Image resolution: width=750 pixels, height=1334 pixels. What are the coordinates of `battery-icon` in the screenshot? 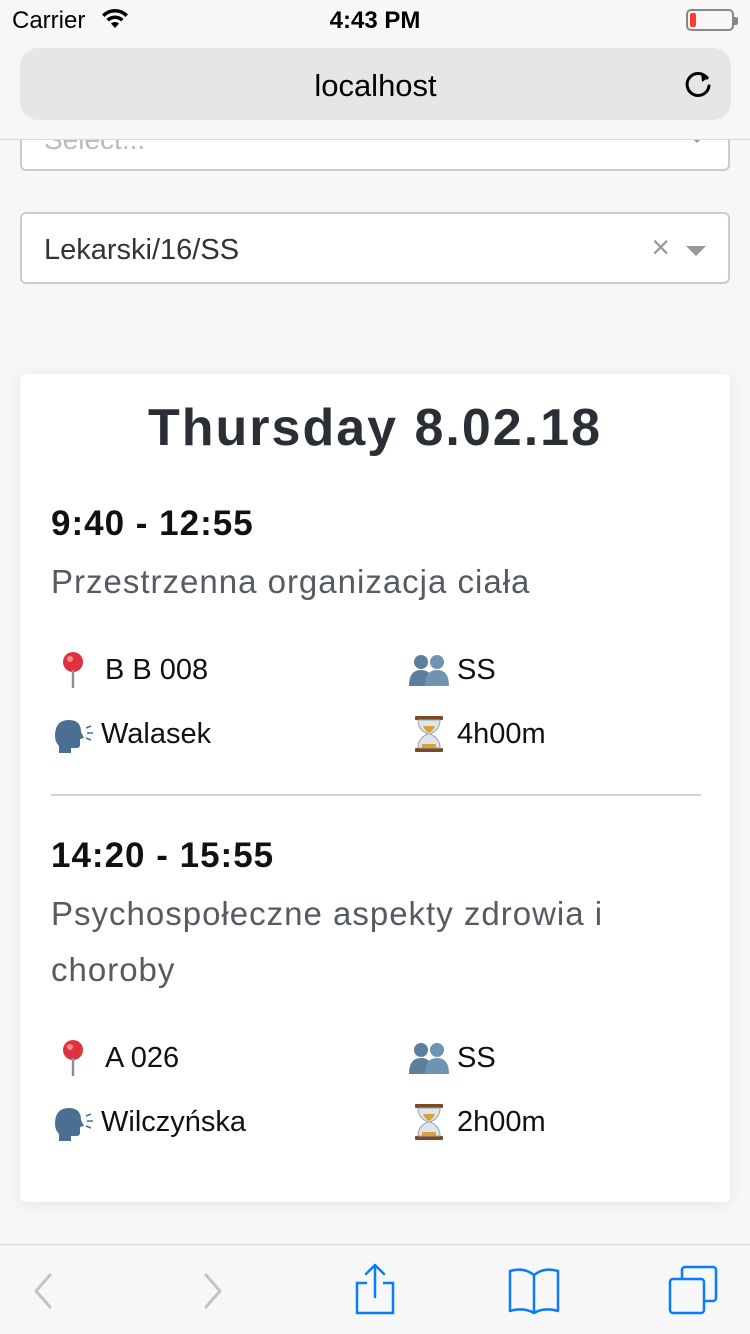 It's located at (712, 20).